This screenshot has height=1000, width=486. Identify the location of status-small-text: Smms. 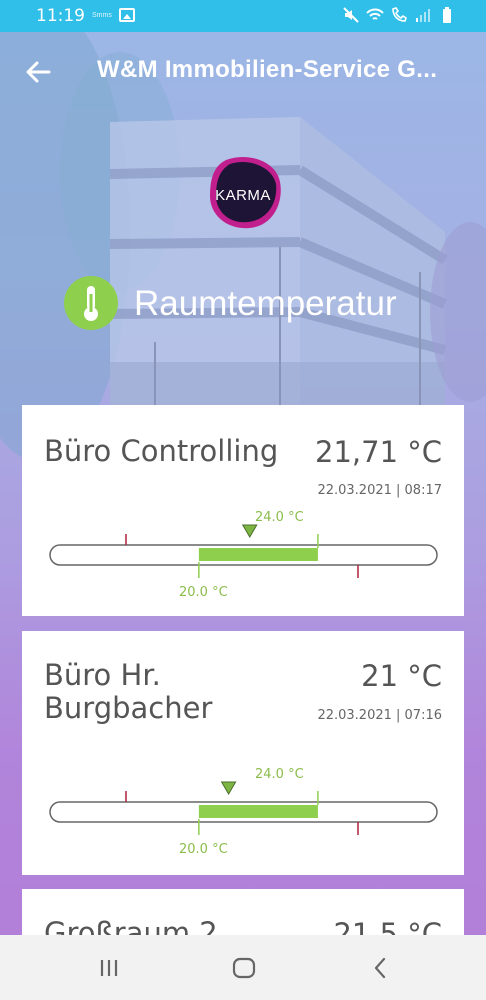
(102, 15).